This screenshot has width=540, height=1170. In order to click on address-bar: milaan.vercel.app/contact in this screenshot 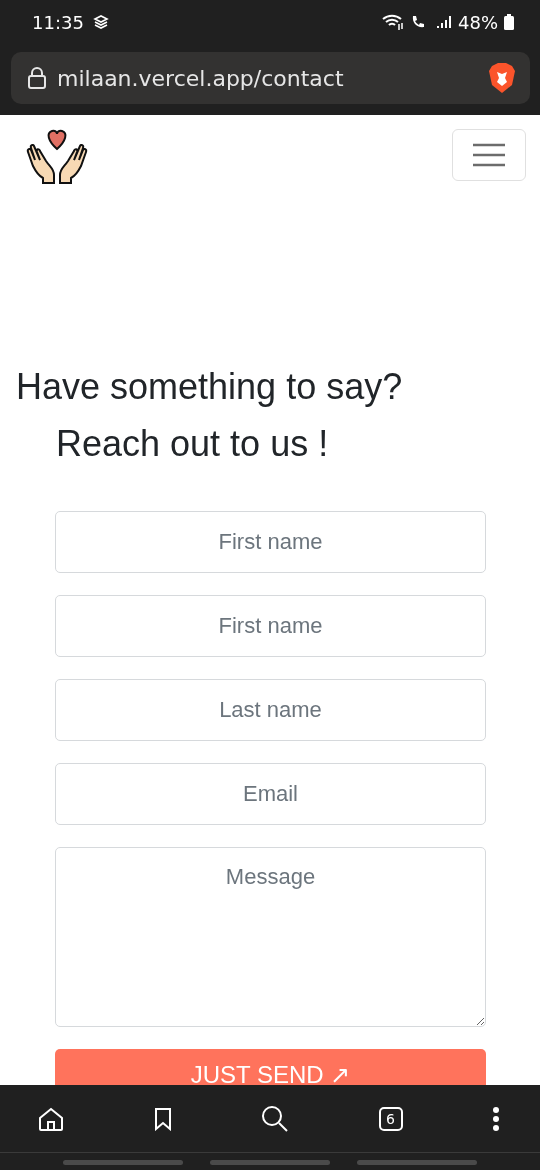, I will do `click(270, 78)`.